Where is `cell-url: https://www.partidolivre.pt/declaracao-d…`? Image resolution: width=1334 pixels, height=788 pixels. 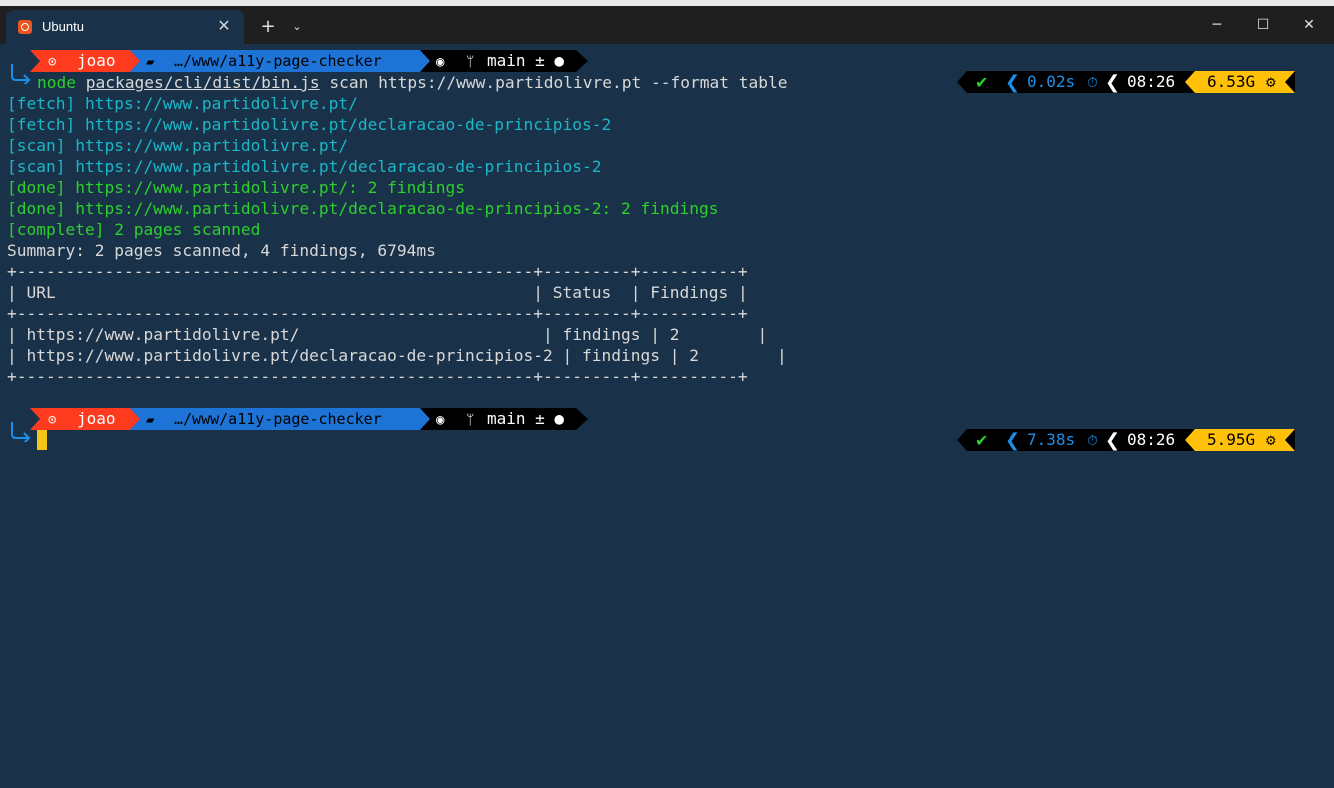 cell-url: https://www.partidolivre.pt/declaracao-d… is located at coordinates (289, 355).